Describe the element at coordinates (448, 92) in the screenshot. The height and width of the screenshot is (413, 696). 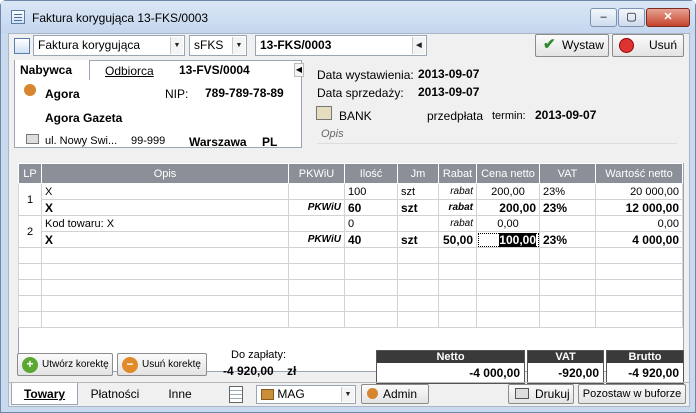
I see `sale-date: 2013-09-07` at that location.